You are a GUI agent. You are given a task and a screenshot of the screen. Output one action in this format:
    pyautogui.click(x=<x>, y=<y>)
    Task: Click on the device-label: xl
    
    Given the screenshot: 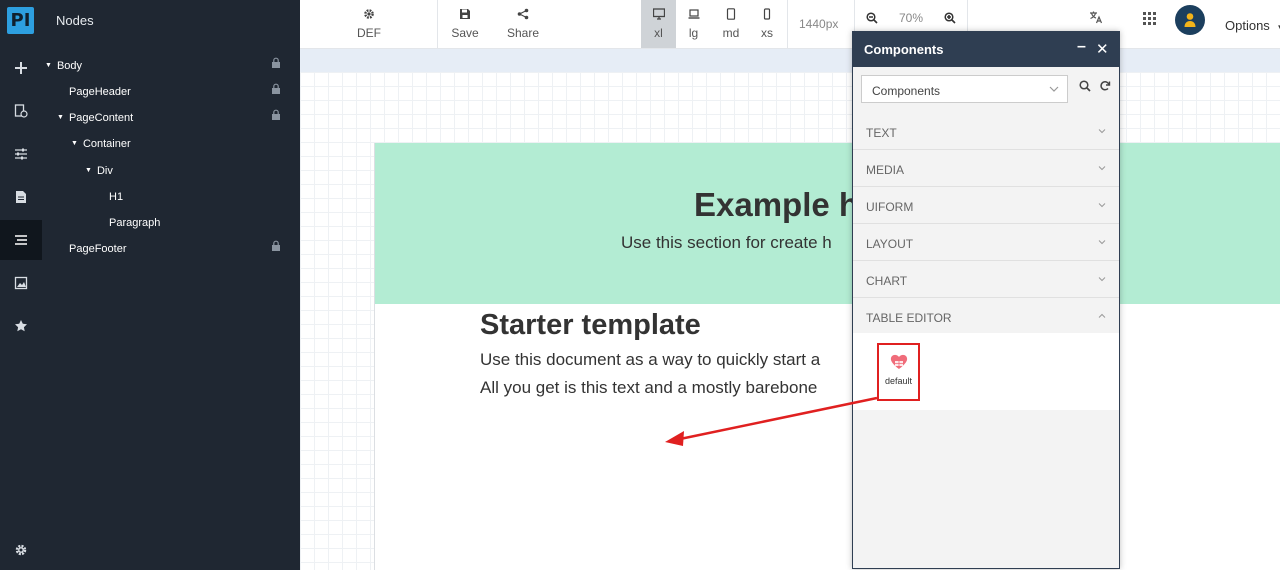 What is the action you would take?
    pyautogui.click(x=658, y=33)
    